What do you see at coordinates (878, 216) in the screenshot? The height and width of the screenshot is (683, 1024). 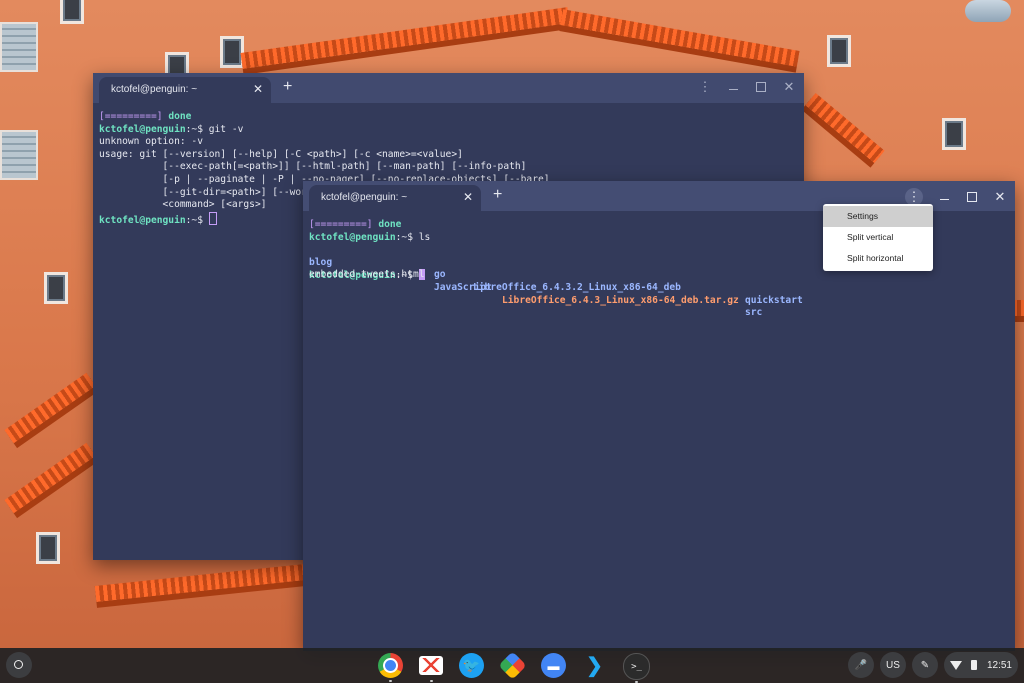 I see `menu-item-settings: Settings` at bounding box center [878, 216].